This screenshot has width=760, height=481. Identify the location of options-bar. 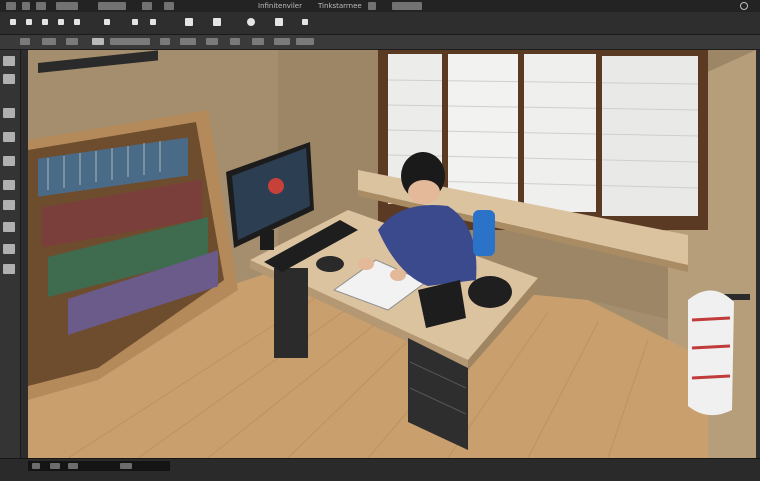
(380, 42).